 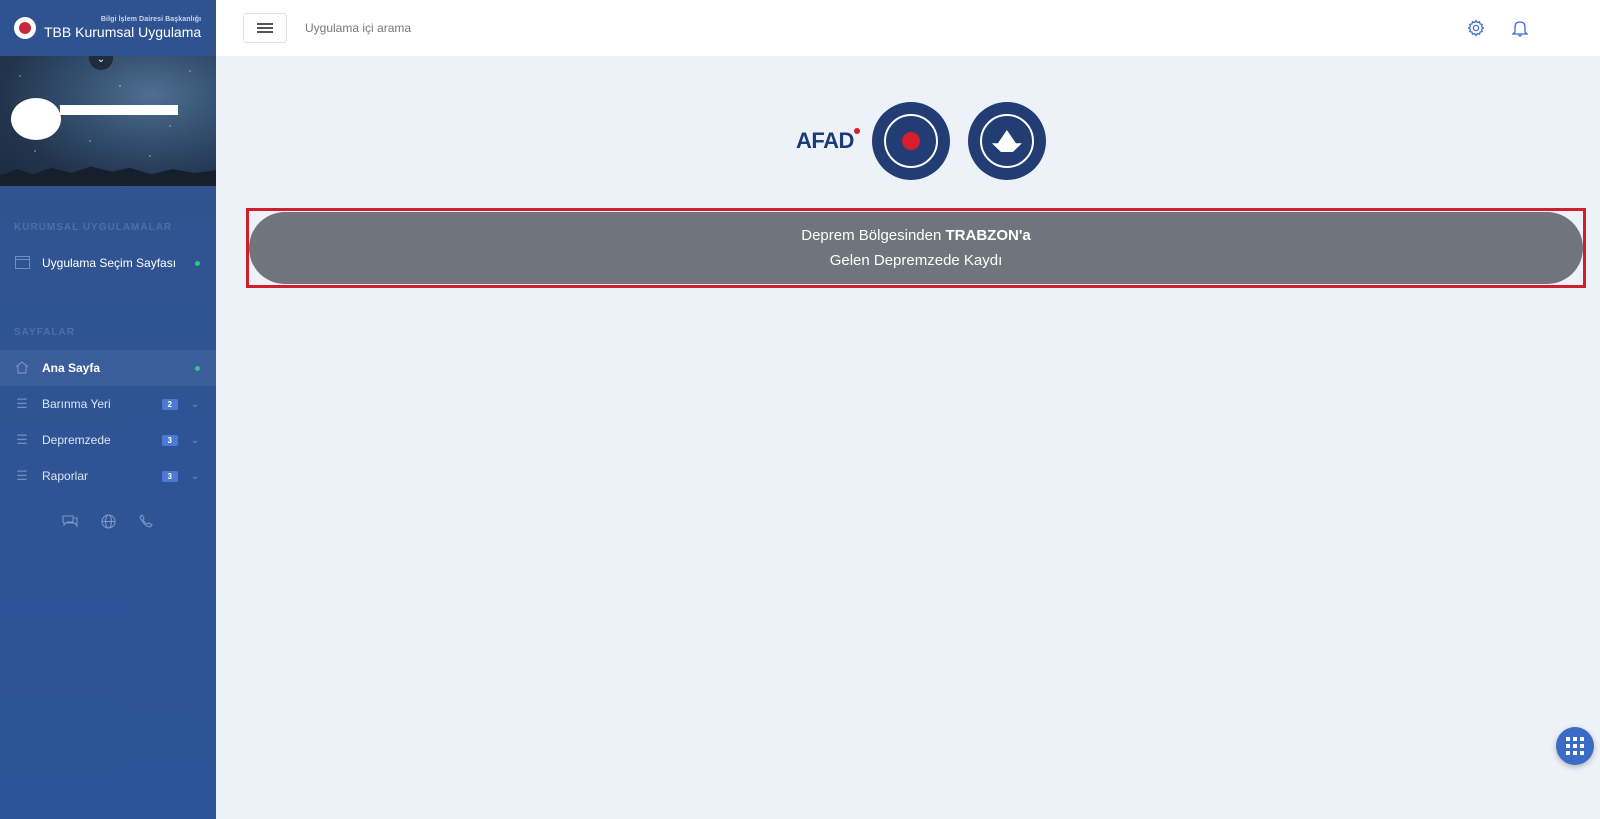 I want to click on partner-logos: AFAD, so click(x=921, y=141).